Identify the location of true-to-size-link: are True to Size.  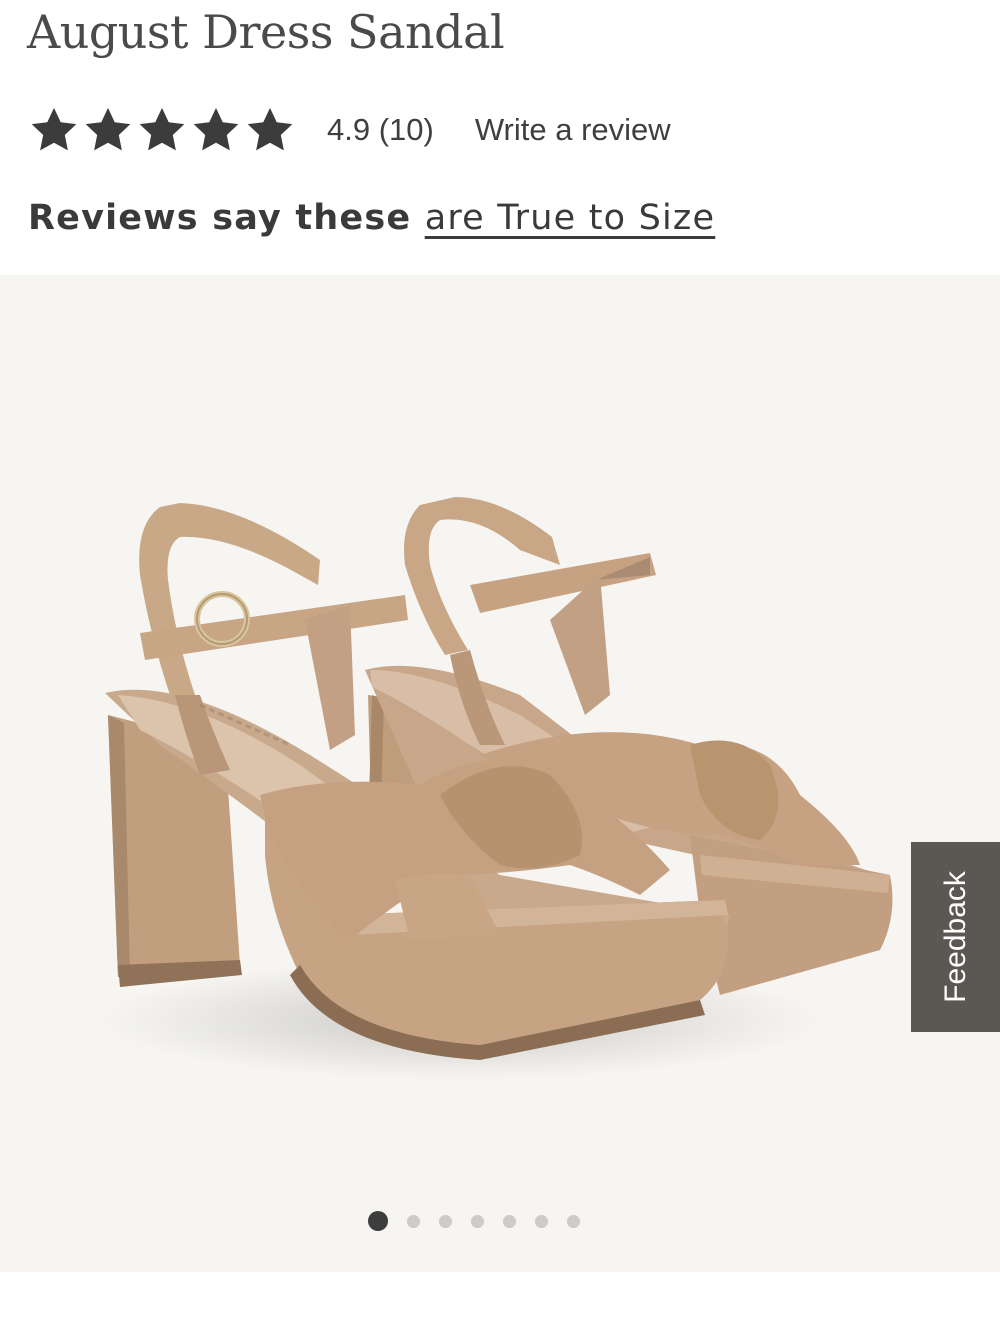
(570, 218).